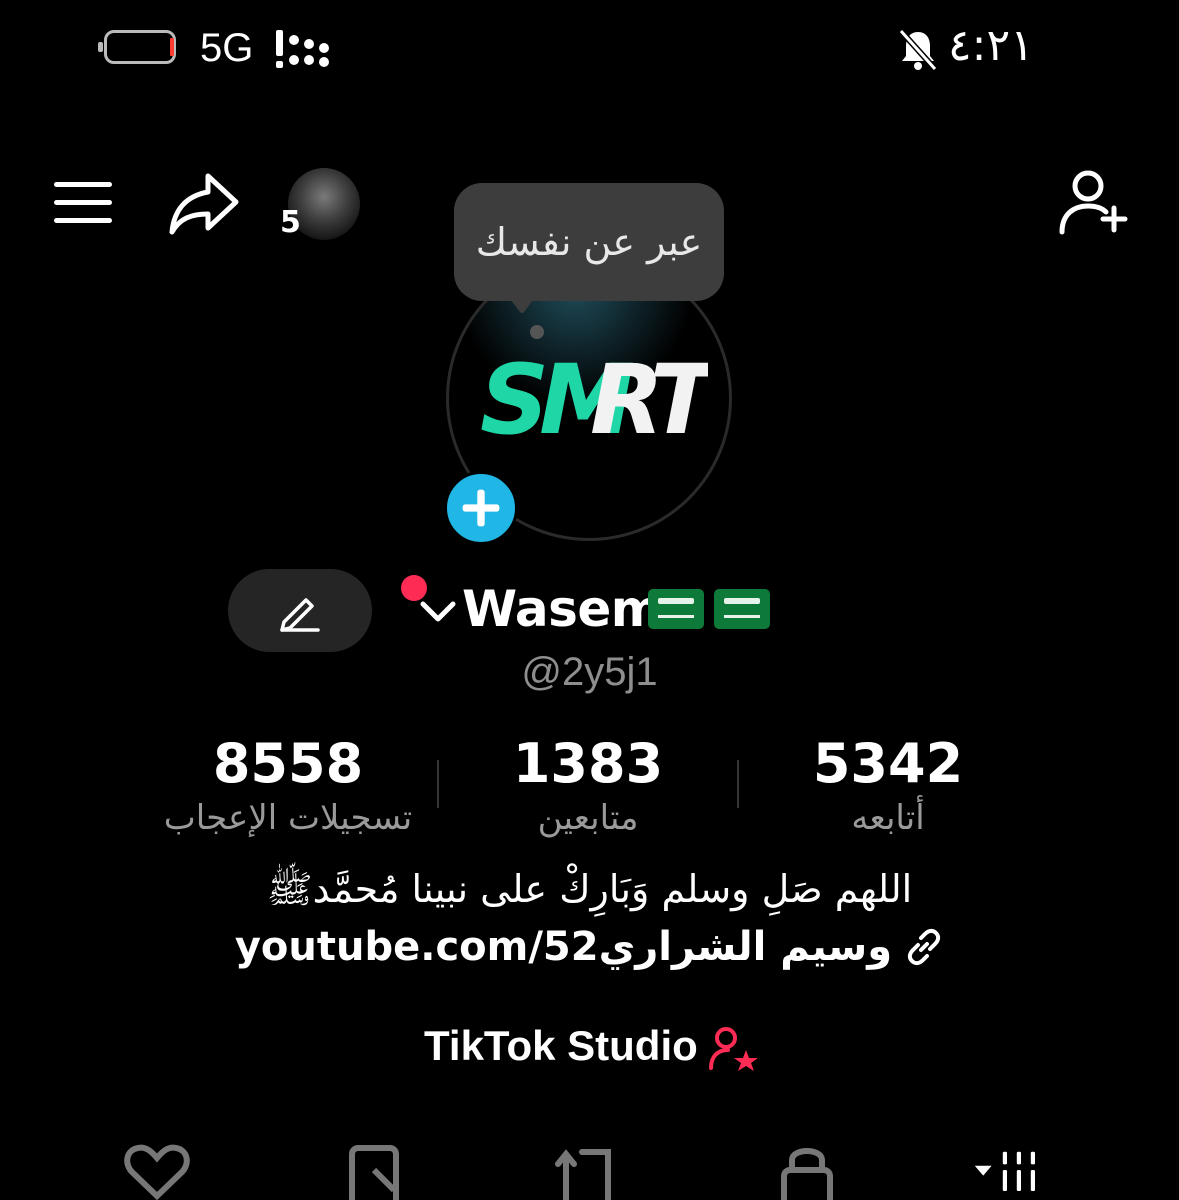 This screenshot has height=1200, width=1179. What do you see at coordinates (481, 508) in the screenshot?
I see `add-photo-button` at bounding box center [481, 508].